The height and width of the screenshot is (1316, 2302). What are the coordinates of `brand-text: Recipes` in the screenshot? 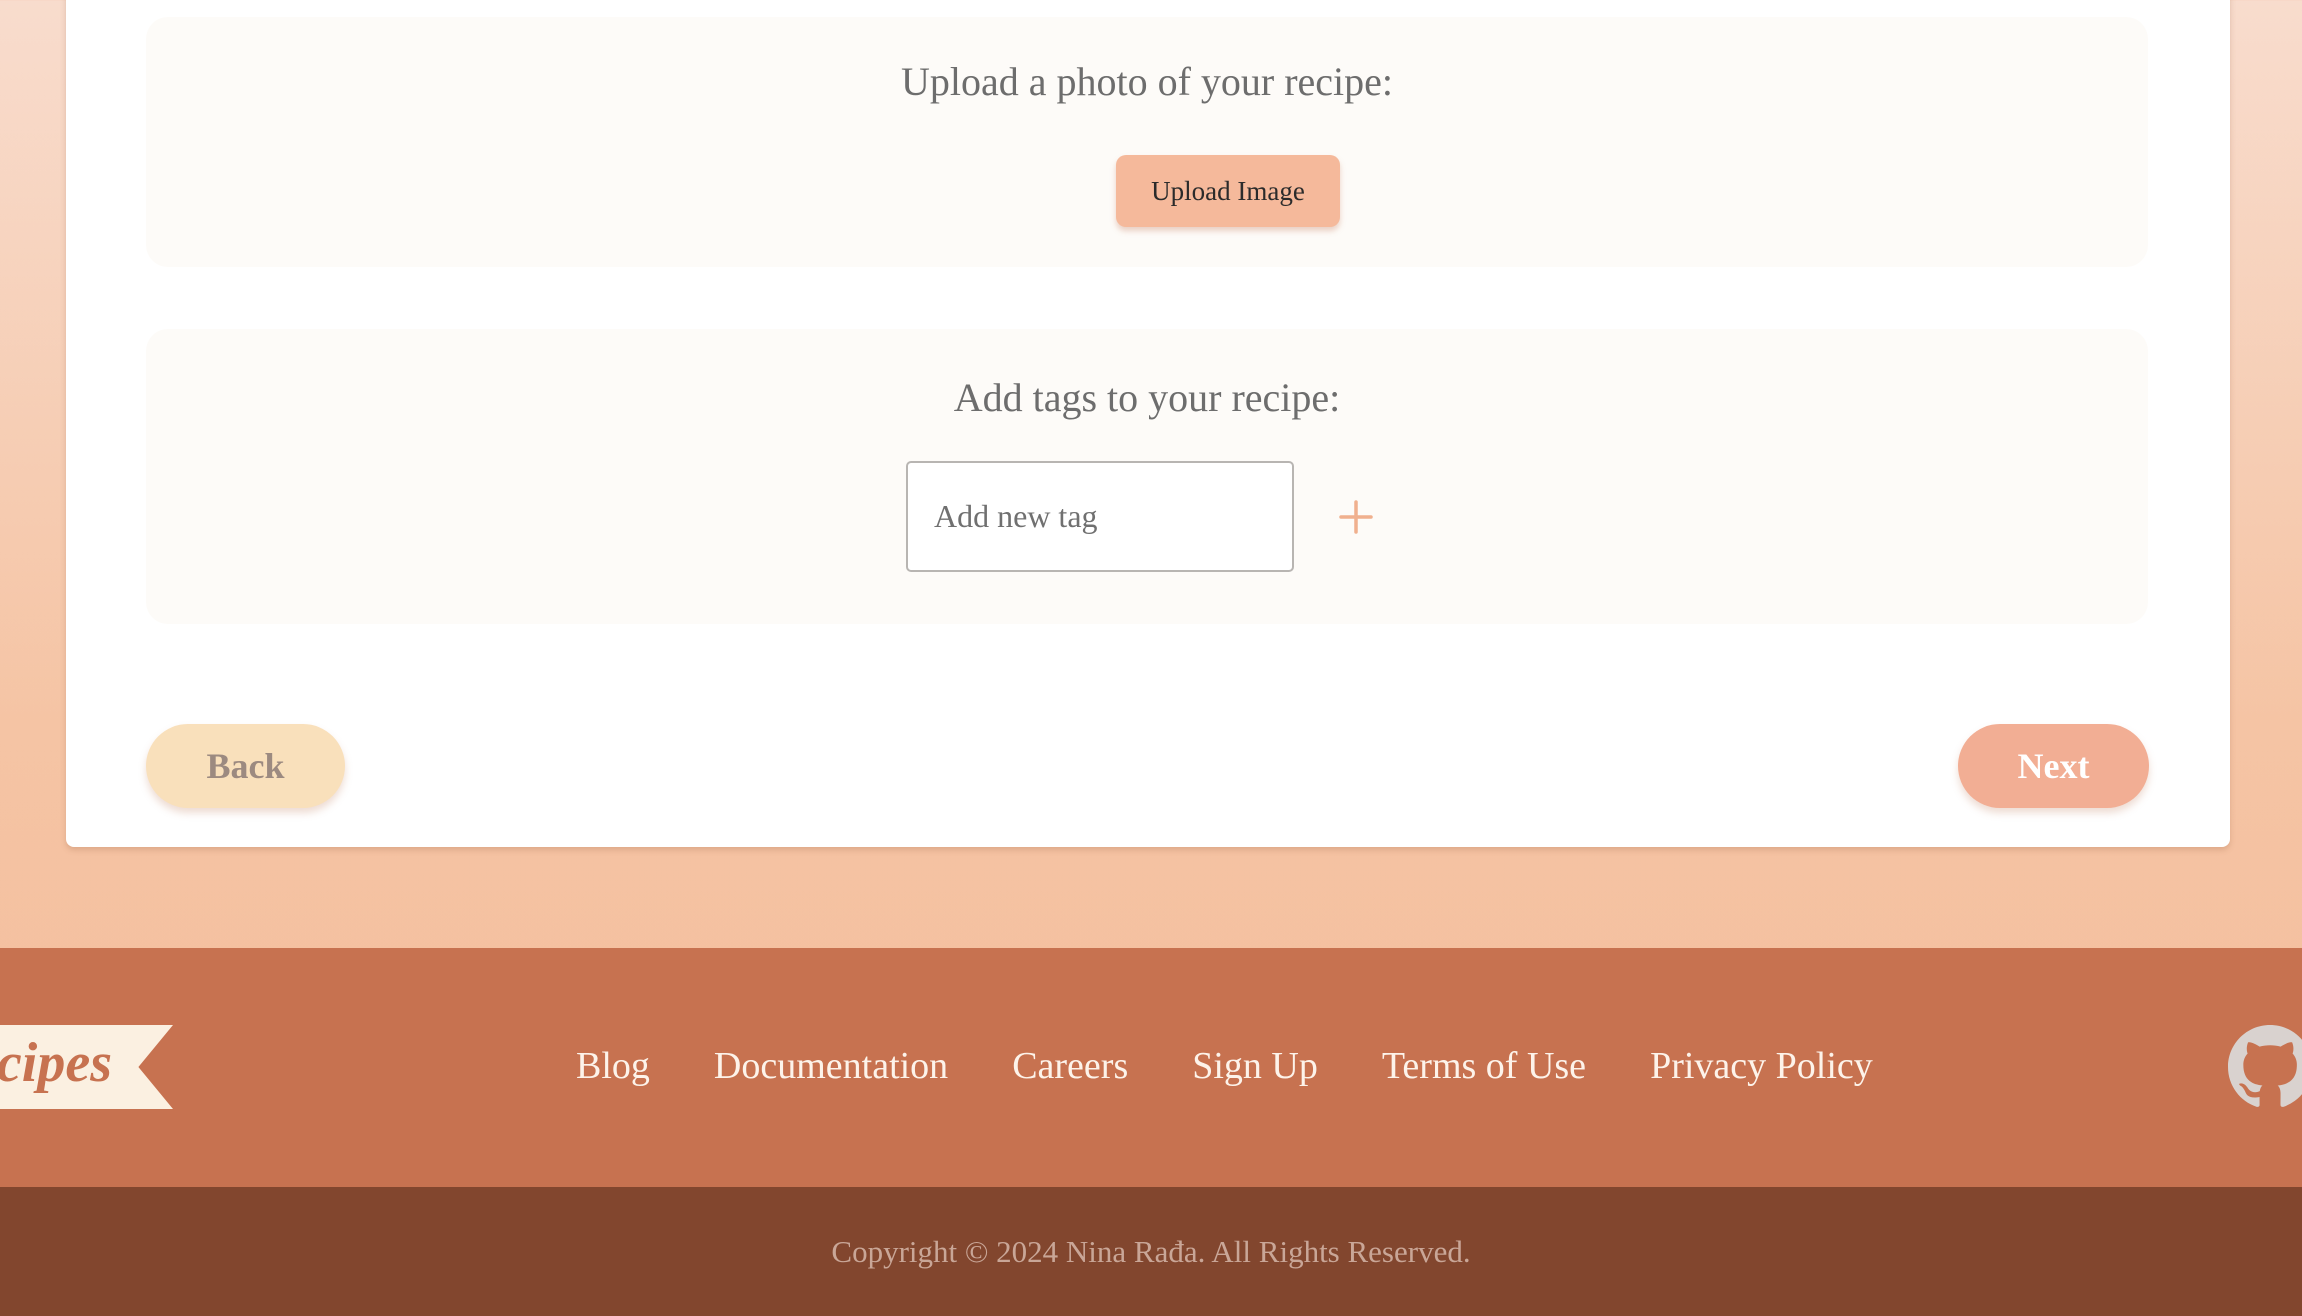 It's located at (56, 1063).